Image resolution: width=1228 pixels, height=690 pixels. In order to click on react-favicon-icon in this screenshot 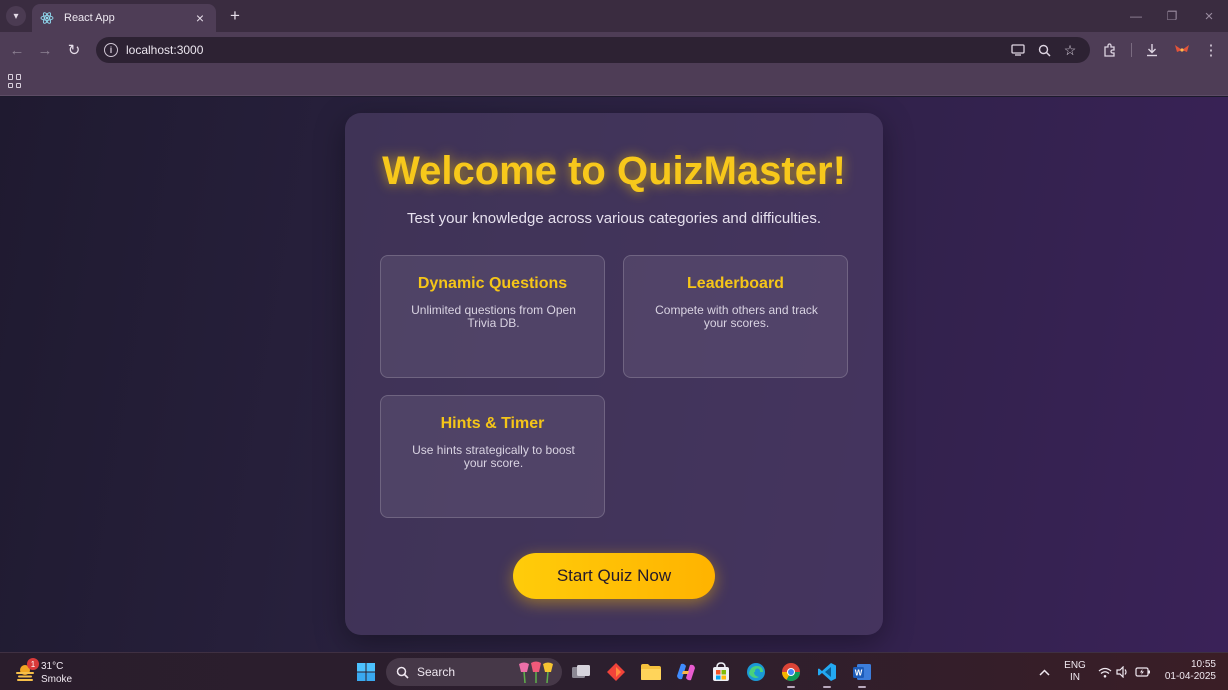, I will do `click(47, 18)`.